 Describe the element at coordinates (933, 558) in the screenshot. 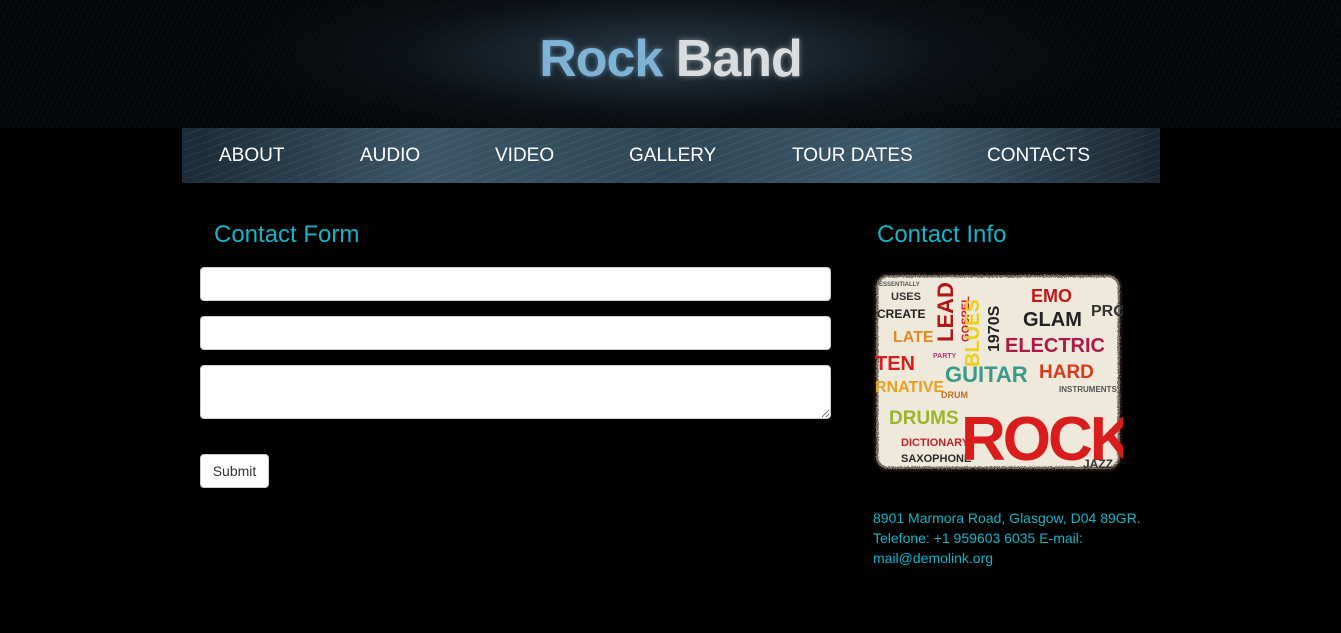

I see `email-link: mail@demolink.org` at that location.